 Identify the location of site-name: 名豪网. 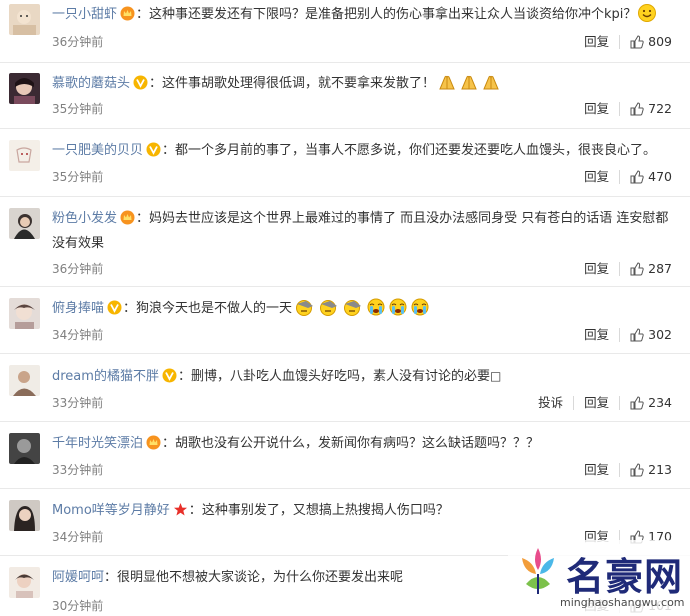
(625, 577).